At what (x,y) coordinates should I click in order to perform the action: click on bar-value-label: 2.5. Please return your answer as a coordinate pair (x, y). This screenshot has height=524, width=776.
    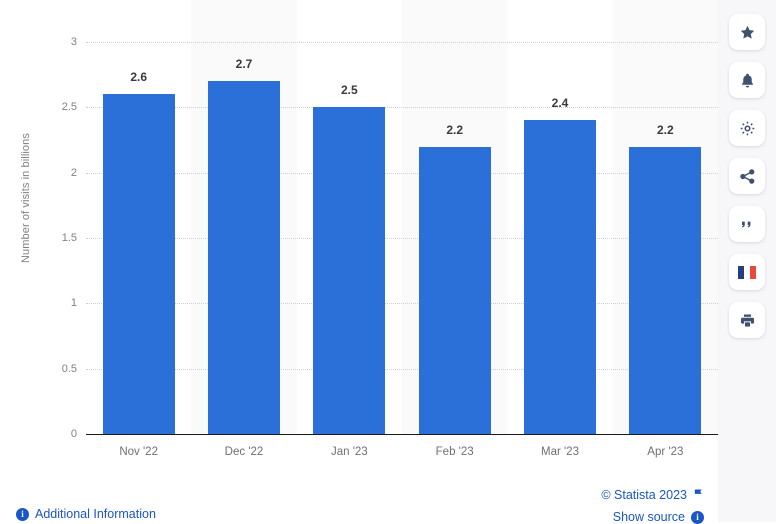
    Looking at the image, I should click on (349, 90).